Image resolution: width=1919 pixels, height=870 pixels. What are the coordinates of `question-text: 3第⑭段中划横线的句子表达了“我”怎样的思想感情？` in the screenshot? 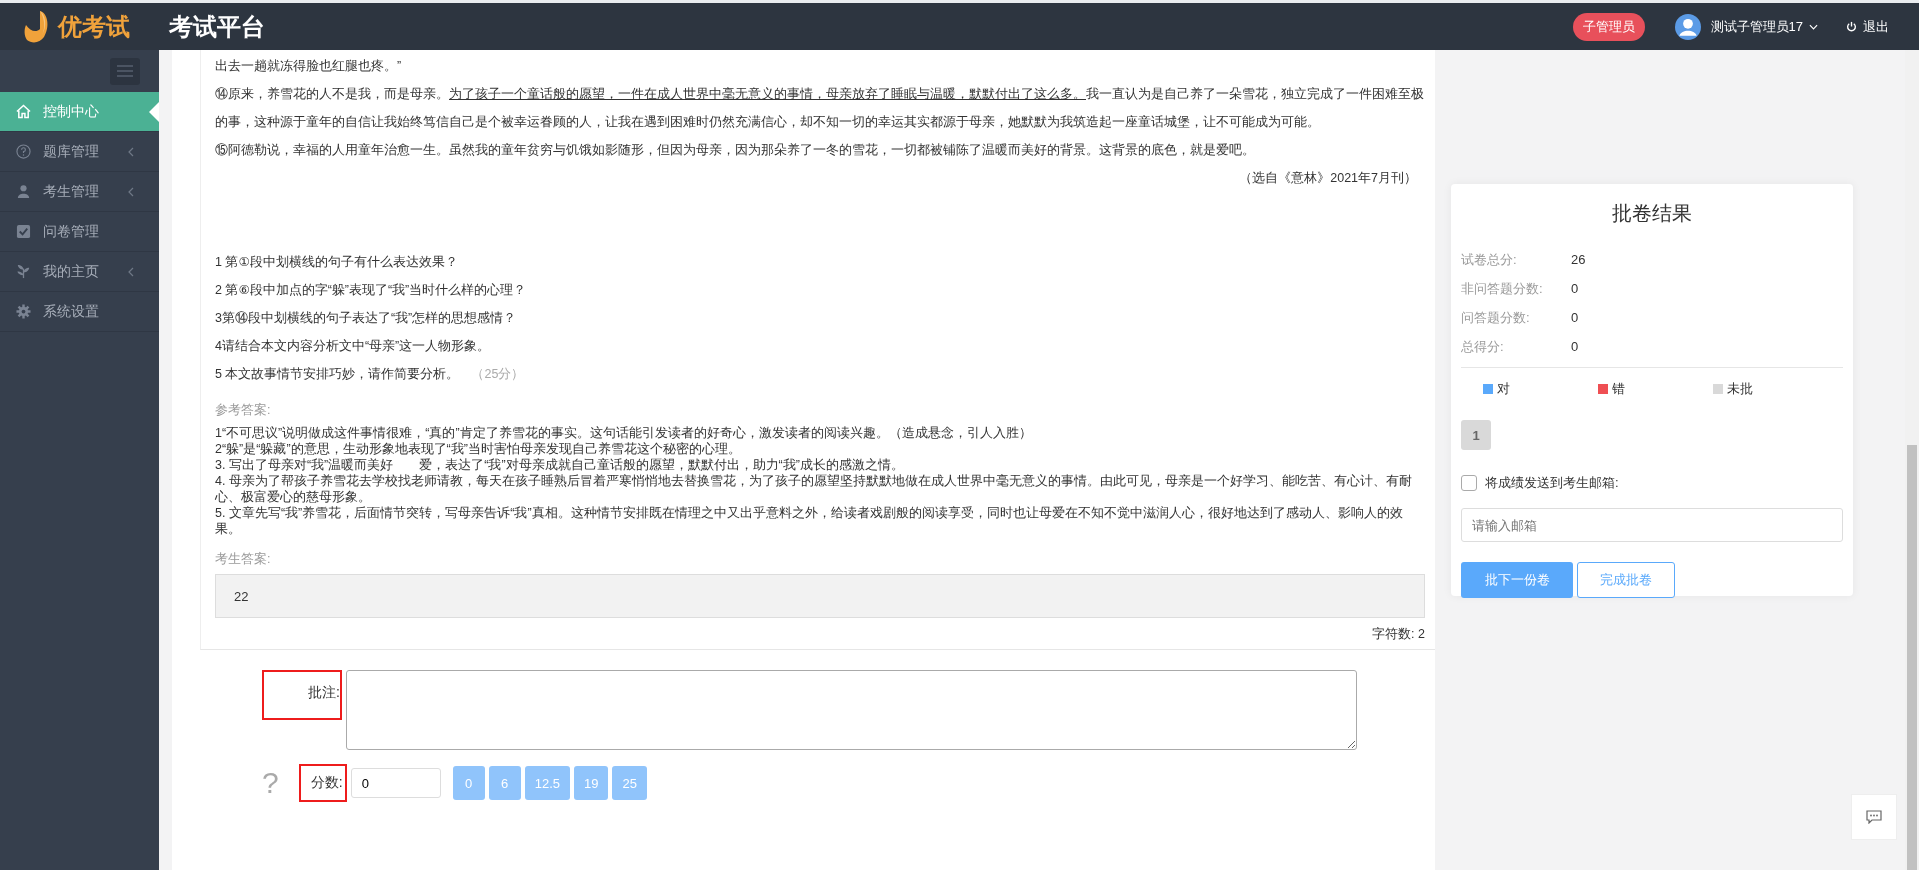 It's located at (366, 318).